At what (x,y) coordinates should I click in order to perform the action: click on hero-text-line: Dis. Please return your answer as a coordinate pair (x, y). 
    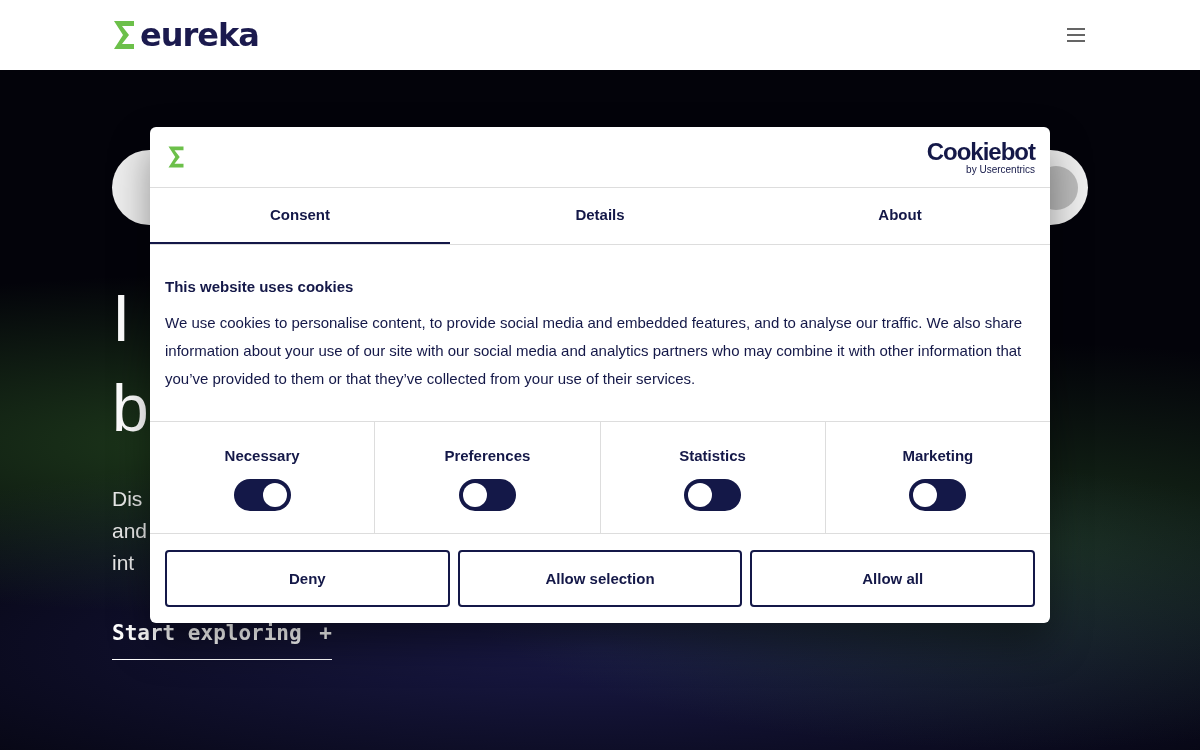
    Looking at the image, I should click on (127, 499).